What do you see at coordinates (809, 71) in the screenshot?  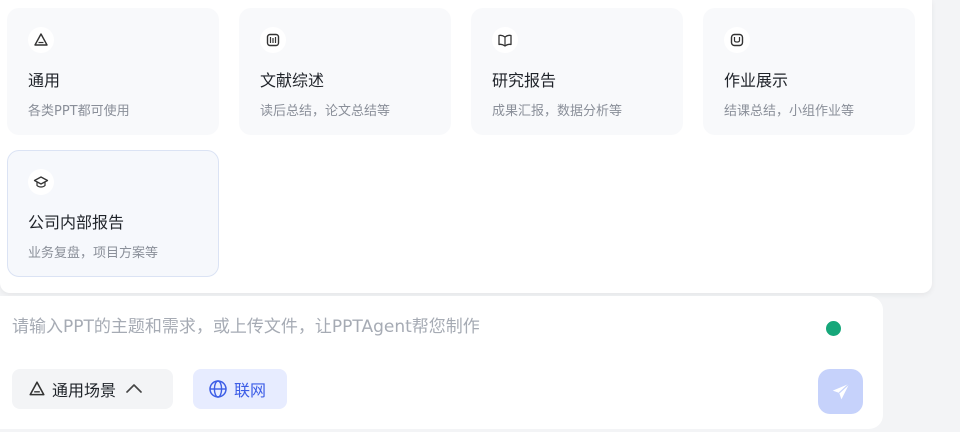 I see `scene-card-assignment: 作业展示 结课总结，小组作业等` at bounding box center [809, 71].